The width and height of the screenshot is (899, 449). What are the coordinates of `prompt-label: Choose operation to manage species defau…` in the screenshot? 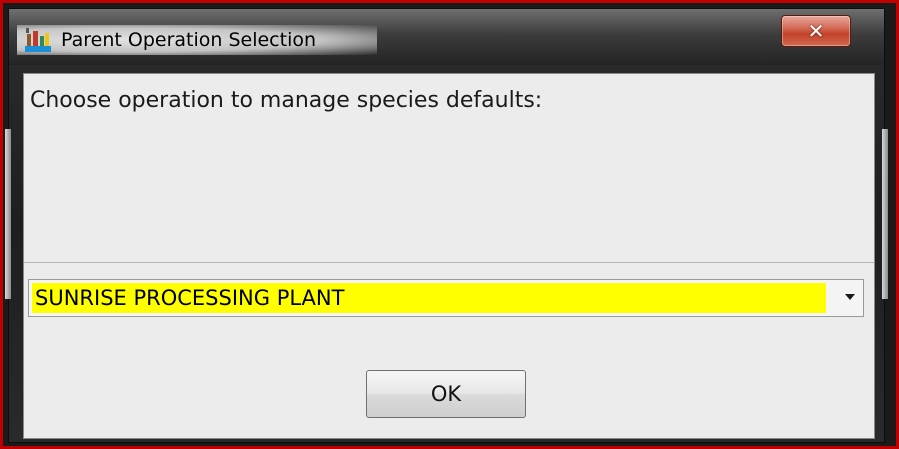 It's located at (286, 100).